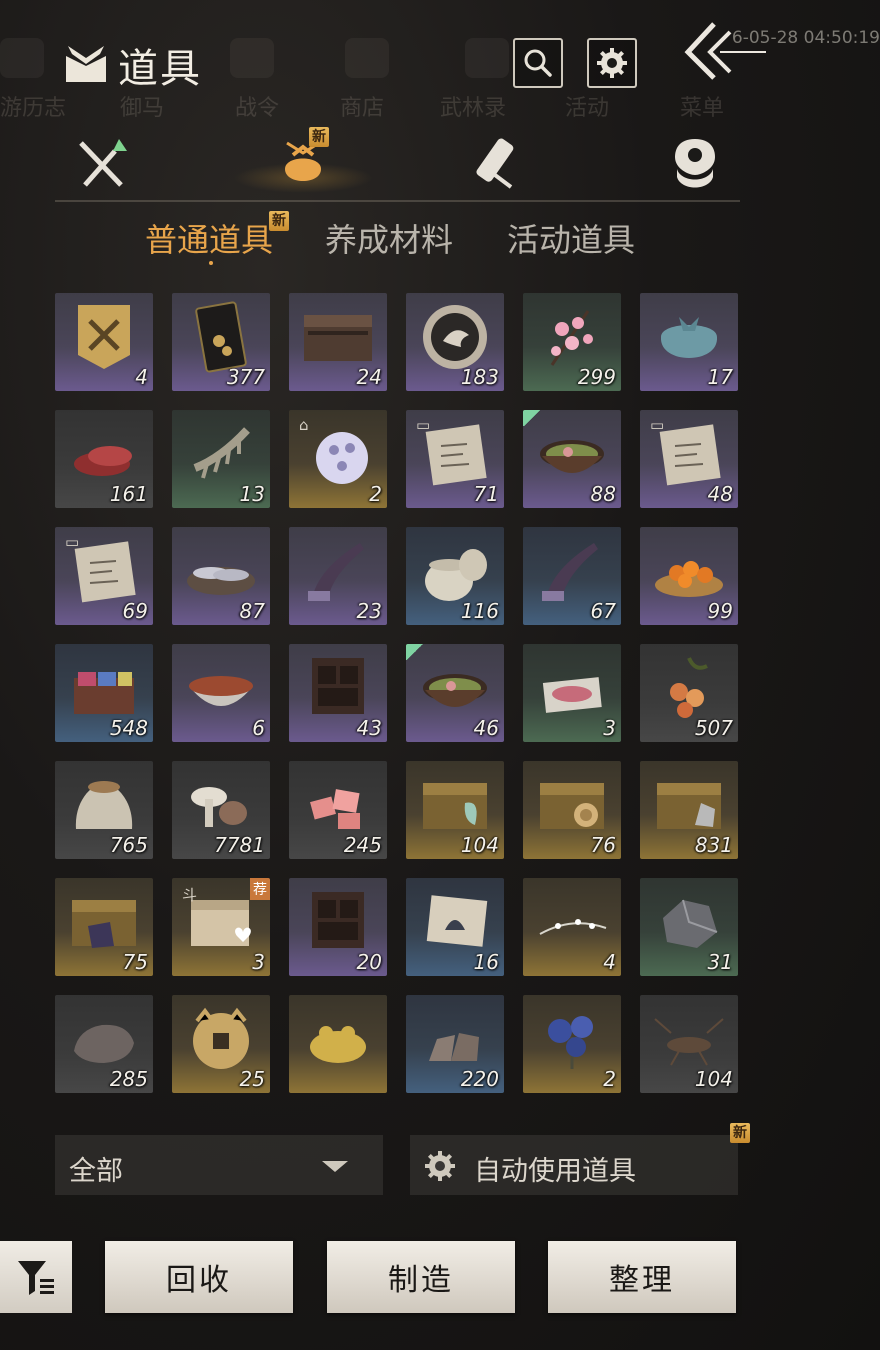 Image resolution: width=880 pixels, height=1350 pixels. What do you see at coordinates (338, 810) in the screenshot?
I see `meat-chunks-item: 245` at bounding box center [338, 810].